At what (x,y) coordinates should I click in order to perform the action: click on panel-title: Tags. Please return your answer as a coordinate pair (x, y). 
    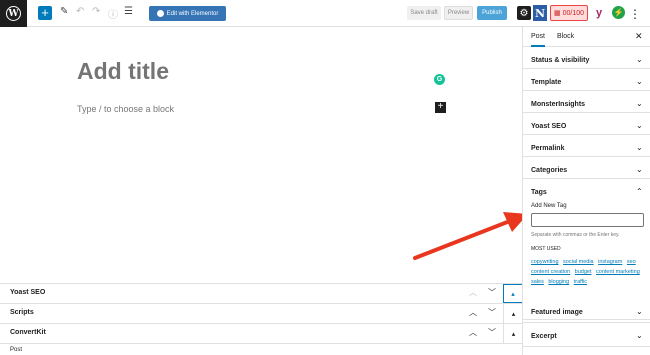
    Looking at the image, I should click on (539, 192).